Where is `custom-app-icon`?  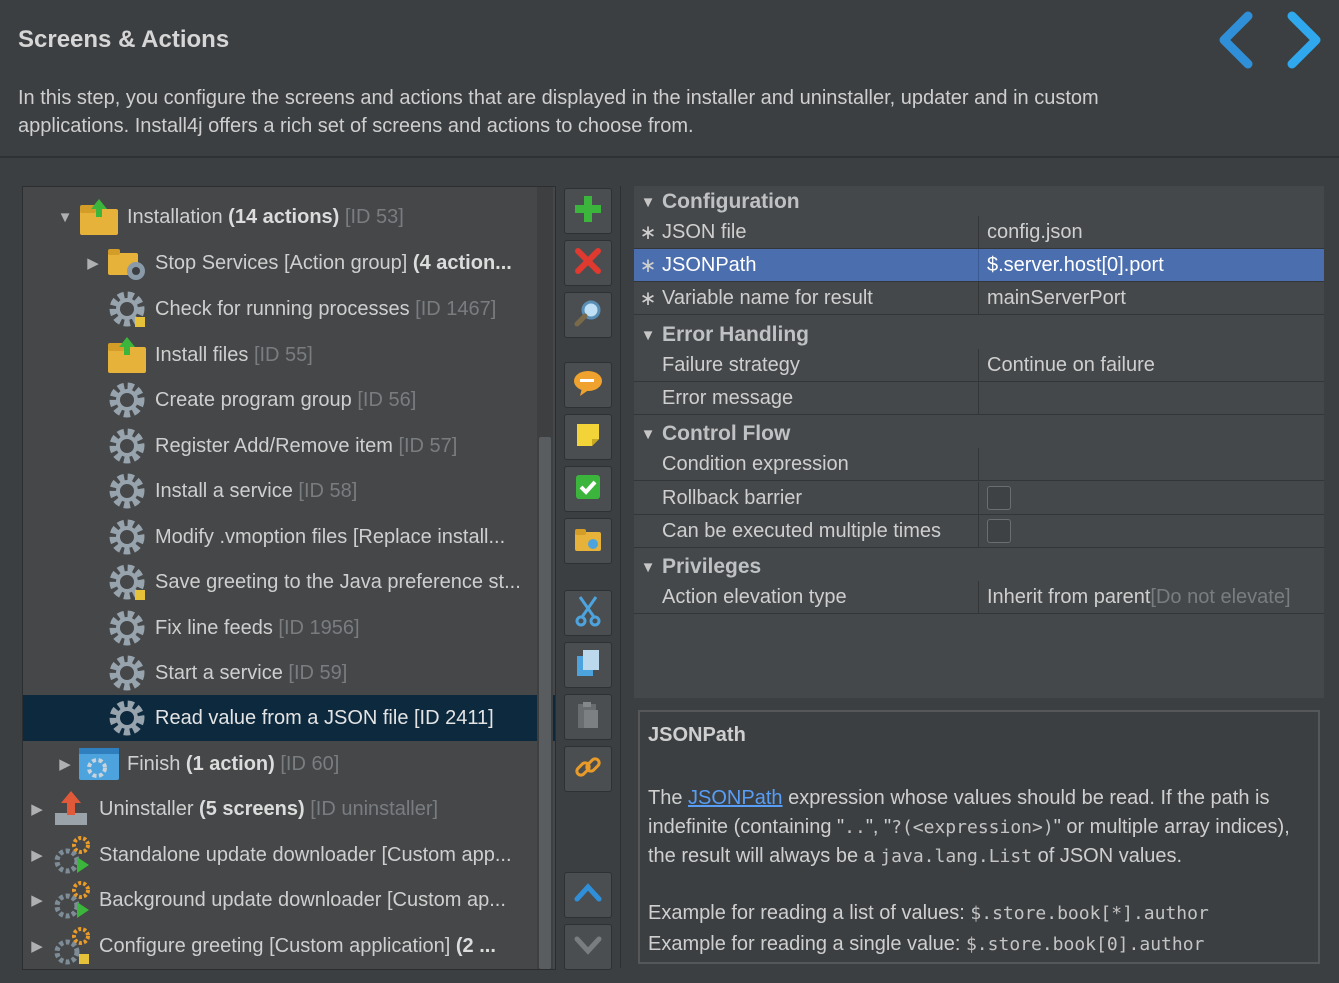 custom-app-icon is located at coordinates (71, 855).